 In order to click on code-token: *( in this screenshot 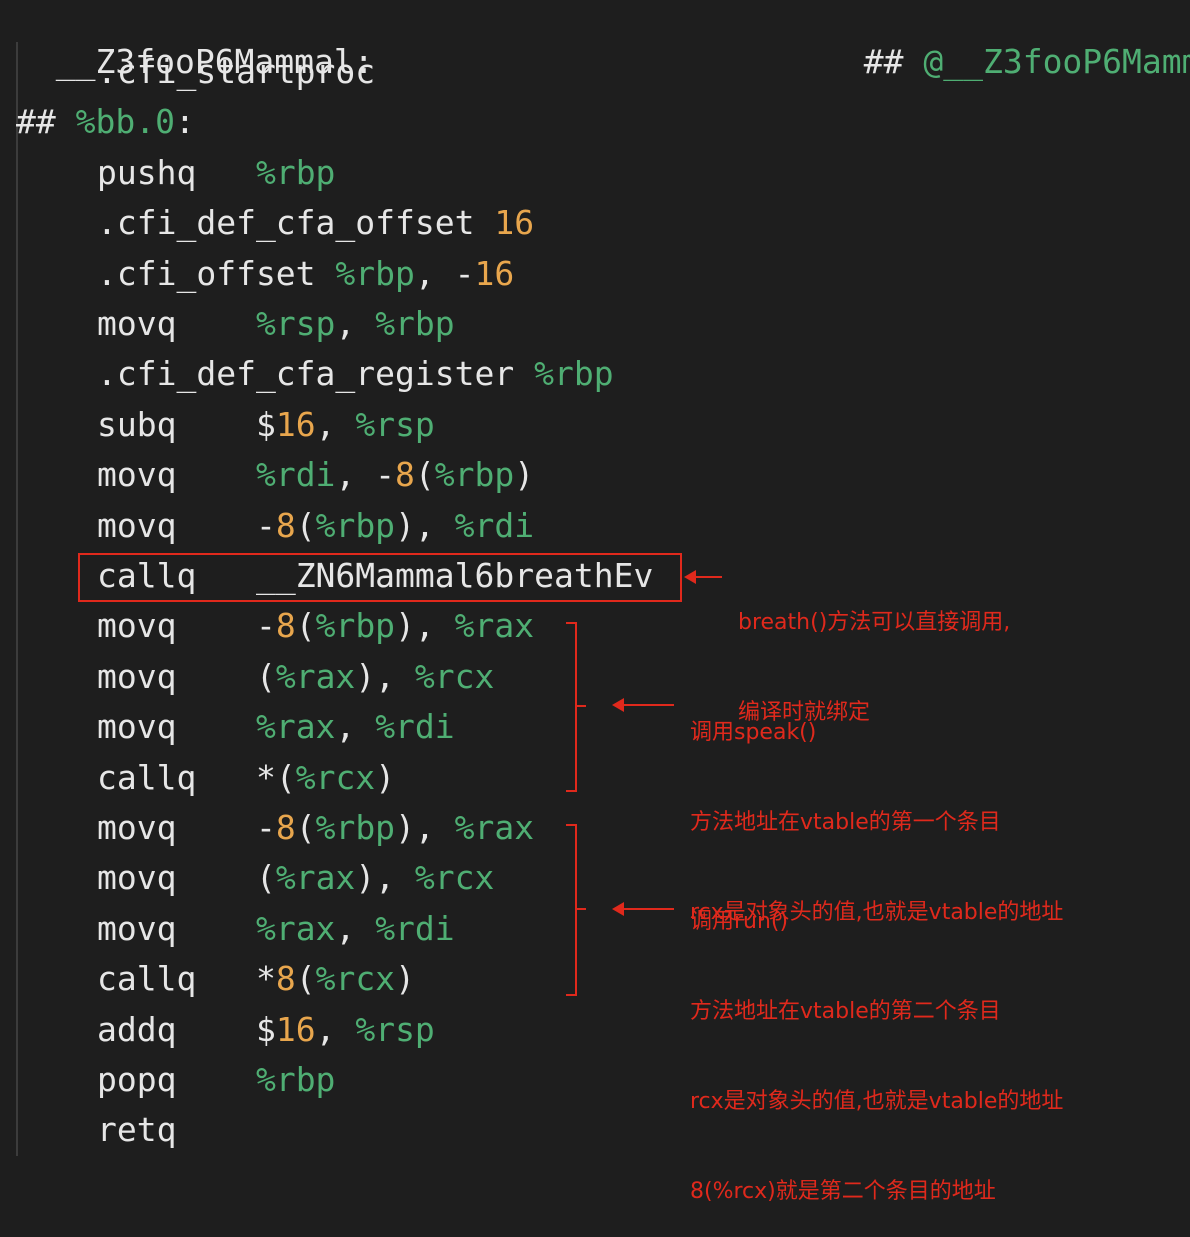, I will do `click(275, 777)`.